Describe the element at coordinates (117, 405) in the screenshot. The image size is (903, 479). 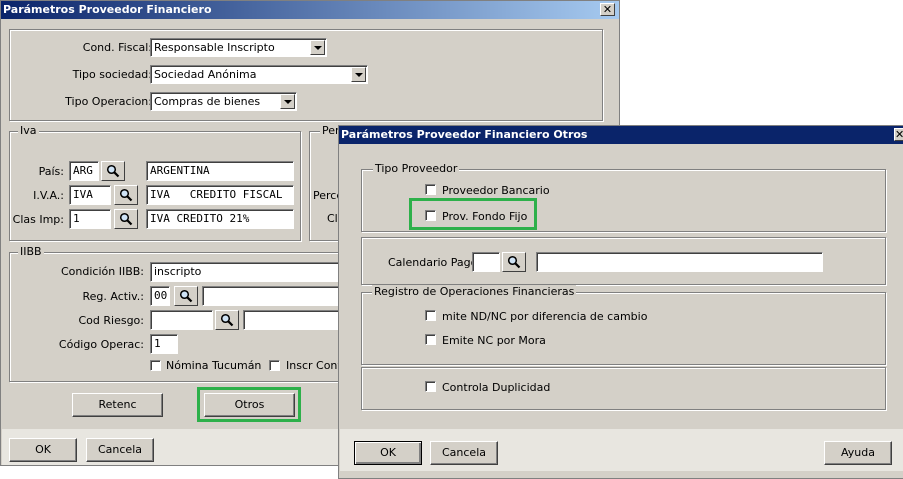
I see `retenc-button: Retenc` at that location.